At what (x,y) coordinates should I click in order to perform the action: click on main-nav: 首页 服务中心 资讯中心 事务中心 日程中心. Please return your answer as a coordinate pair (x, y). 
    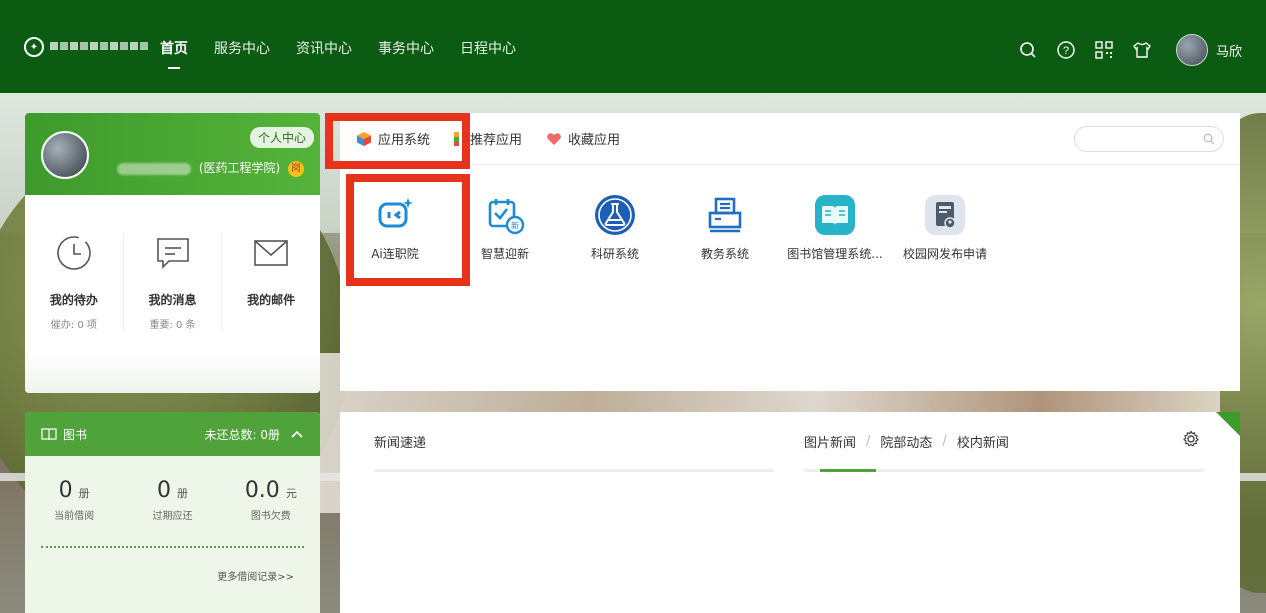
    Looking at the image, I should click on (338, 53).